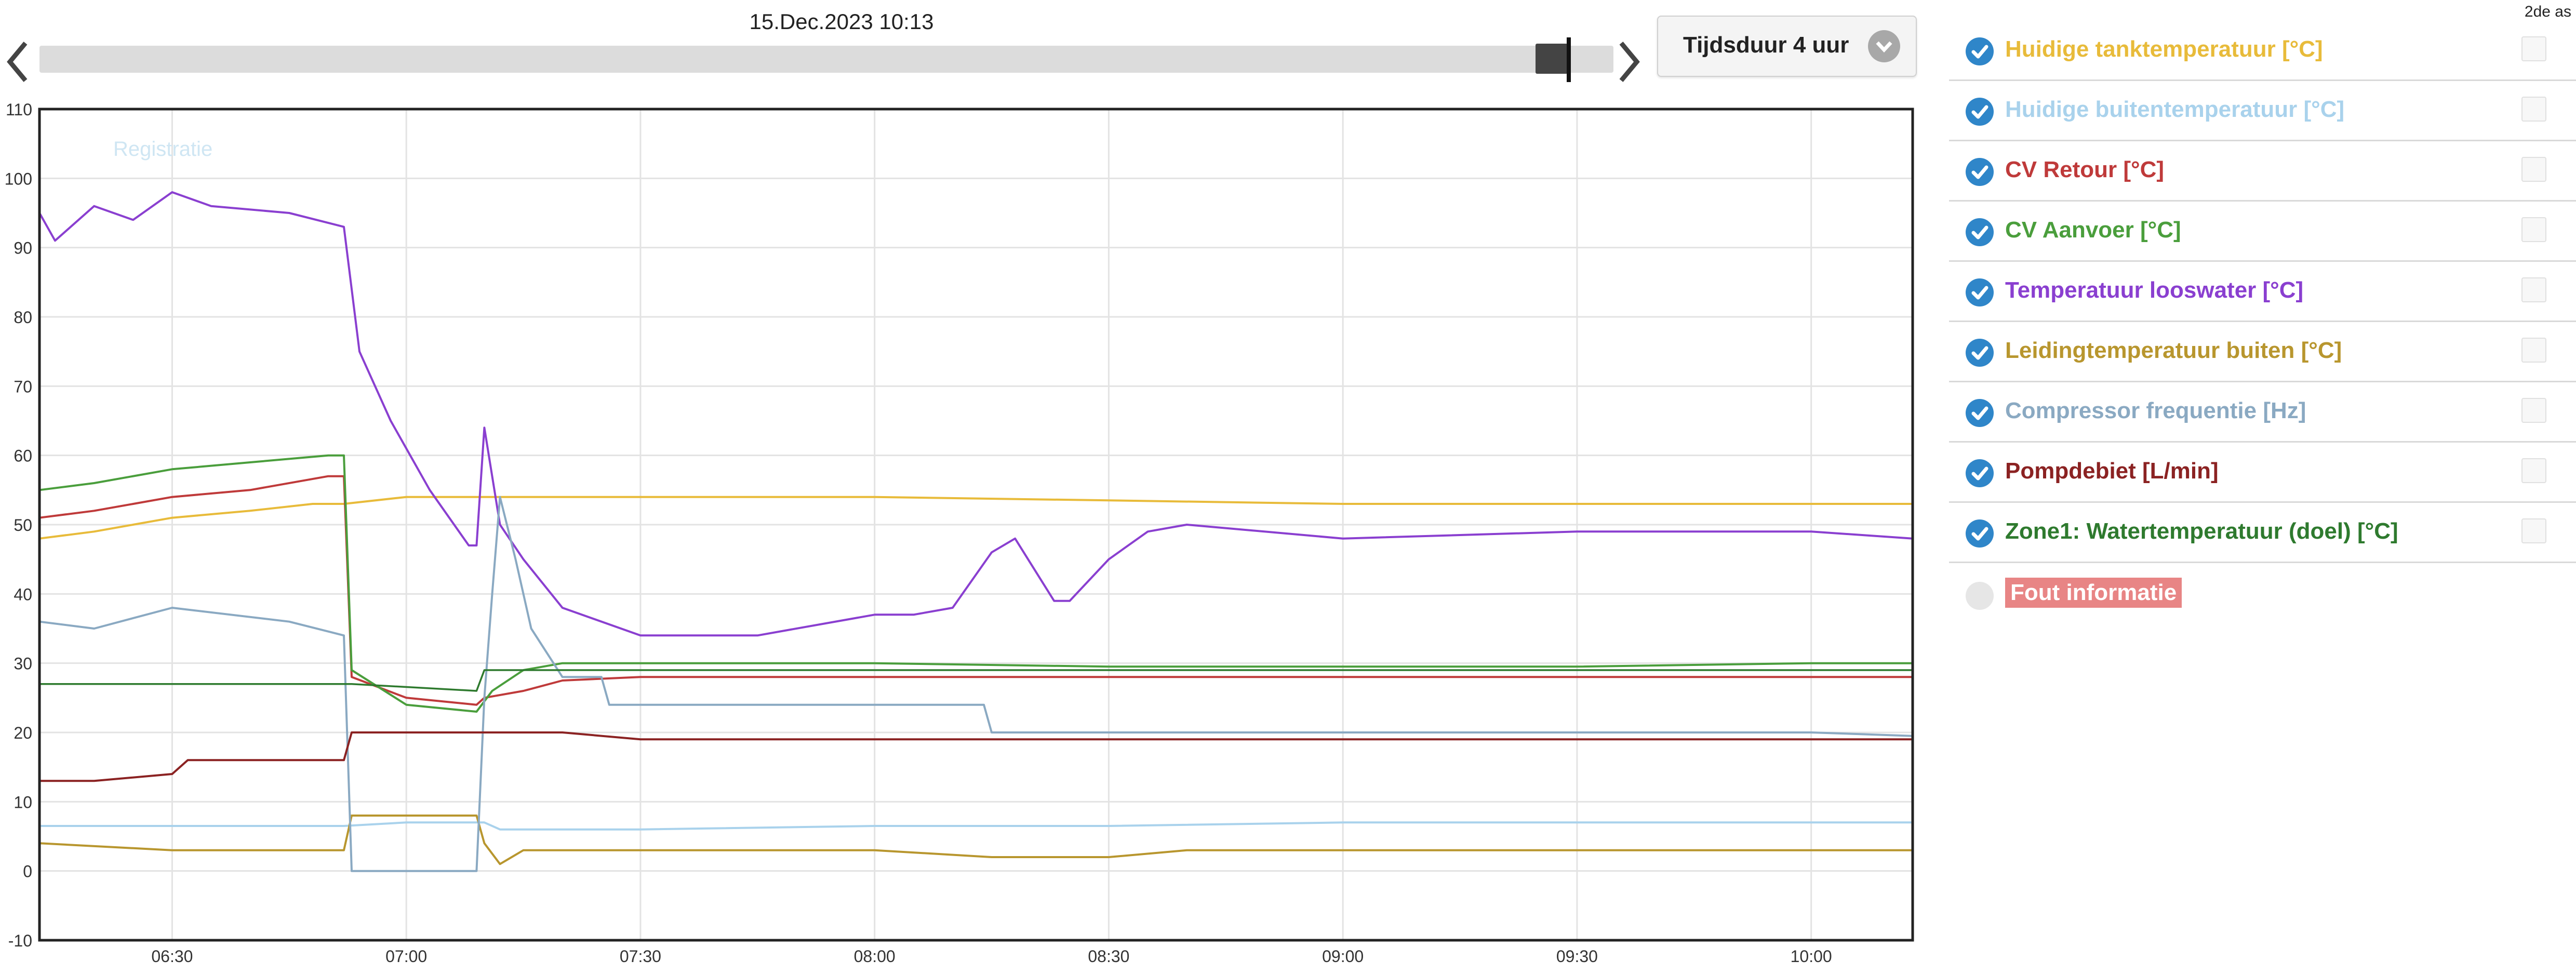 Image resolution: width=2576 pixels, height=974 pixels. I want to click on y-tick-label: 70, so click(23, 386).